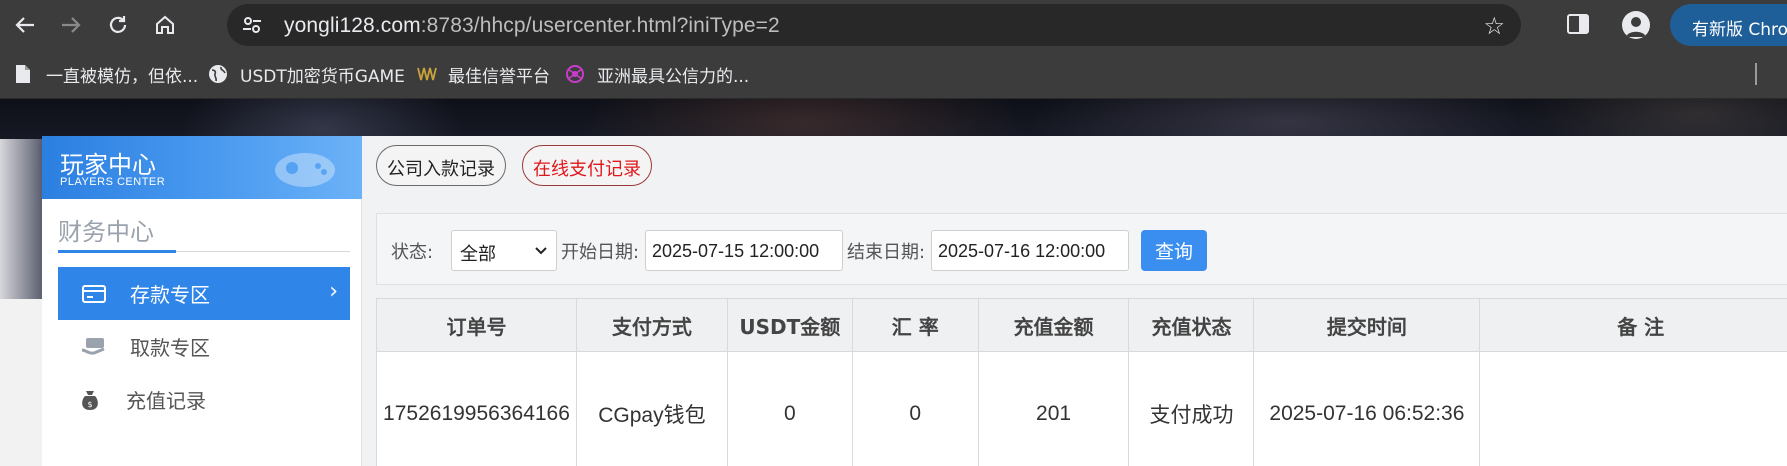 This screenshot has height=466, width=1787. Describe the element at coordinates (541, 248) in the screenshot. I see `chevron-down-icon` at that location.